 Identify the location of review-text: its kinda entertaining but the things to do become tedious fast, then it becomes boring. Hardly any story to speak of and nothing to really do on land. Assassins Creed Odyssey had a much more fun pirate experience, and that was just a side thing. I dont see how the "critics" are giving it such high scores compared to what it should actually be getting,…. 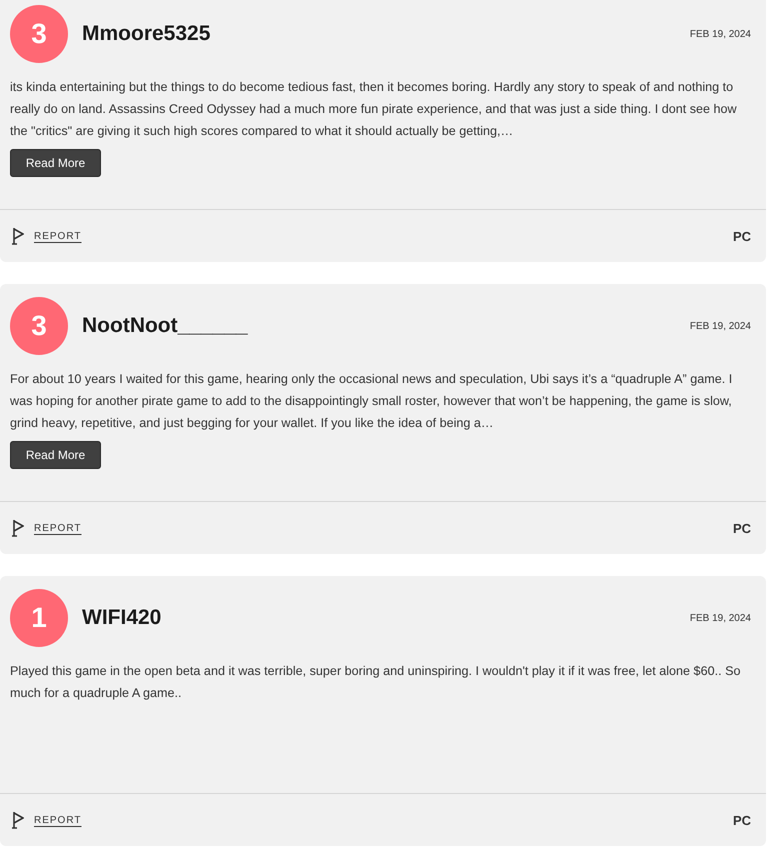
(374, 109).